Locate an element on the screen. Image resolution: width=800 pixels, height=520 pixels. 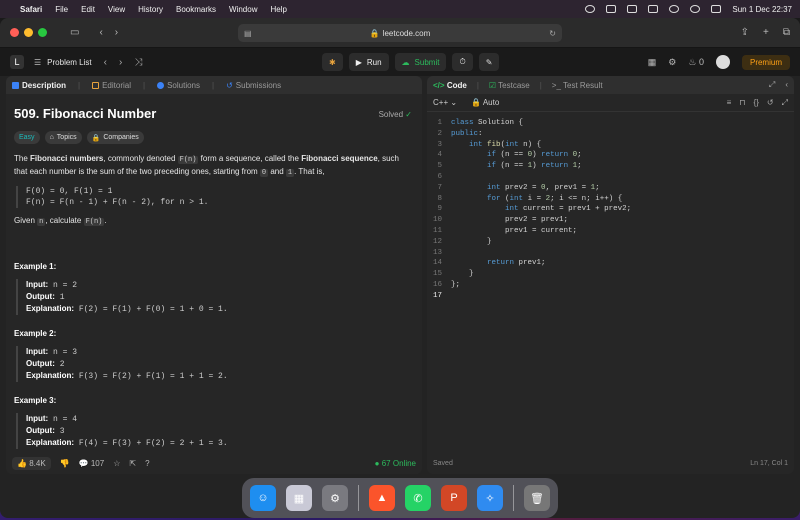
submit-button: ☁ Submit is located at coordinates (420, 62).